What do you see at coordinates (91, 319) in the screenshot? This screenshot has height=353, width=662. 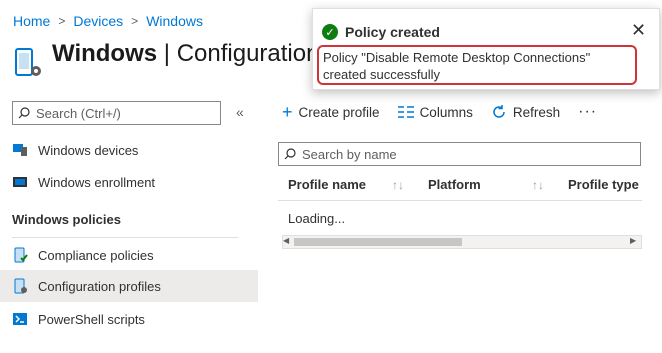 I see `sidebar-item-label: PowerShell scripts` at bounding box center [91, 319].